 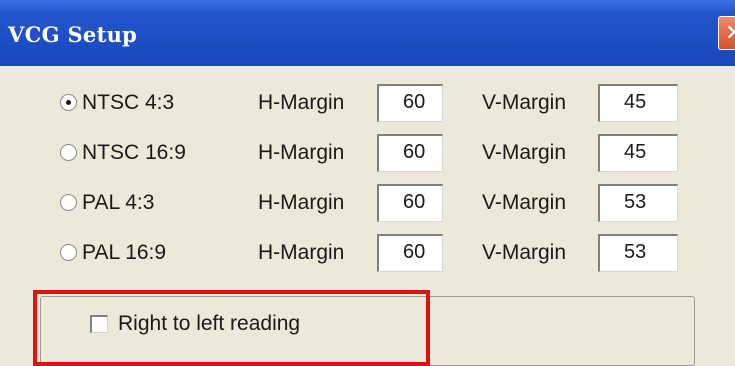 What do you see at coordinates (134, 153) in the screenshot?
I see `mode-label: NTSC 16:9` at bounding box center [134, 153].